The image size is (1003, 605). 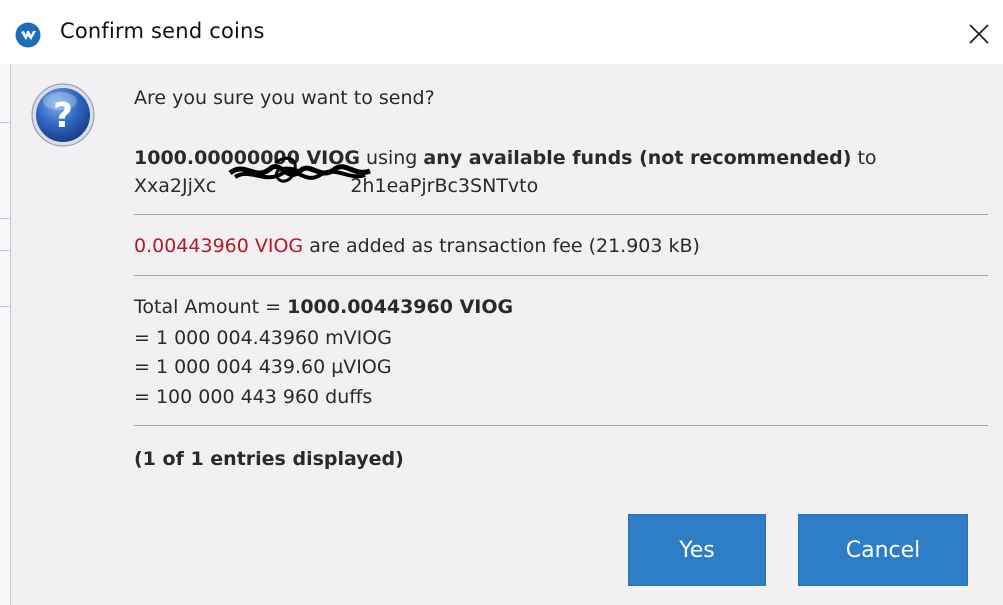 I want to click on total-line: Total Amount = 1000.00443960 VIOG, so click(x=323, y=307).